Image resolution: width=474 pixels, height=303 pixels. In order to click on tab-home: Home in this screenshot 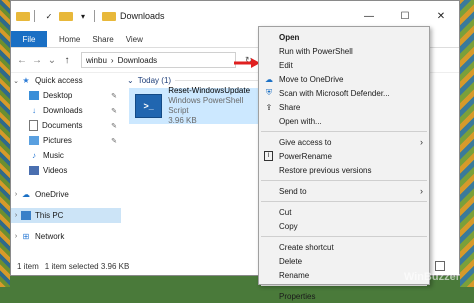, I will do `click(69, 39)`.